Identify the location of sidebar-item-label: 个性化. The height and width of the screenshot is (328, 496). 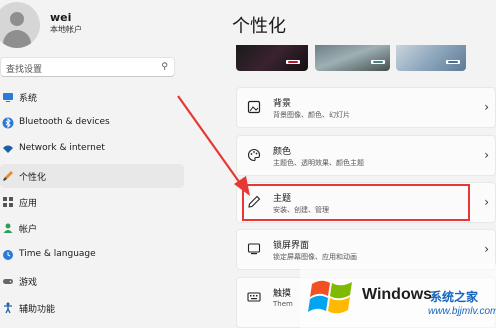
(33, 178).